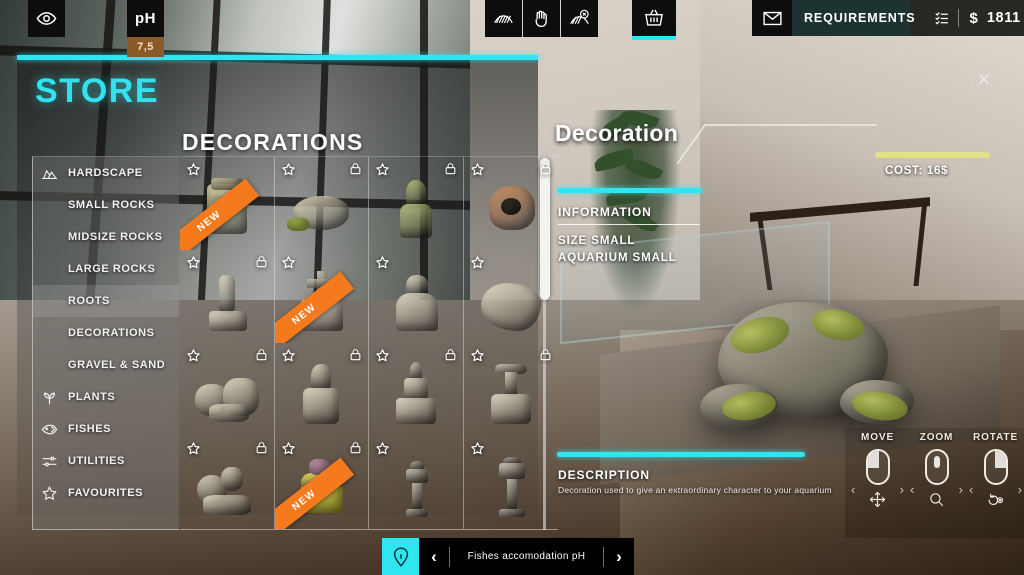 This screenshot has width=1024, height=575. What do you see at coordinates (877, 437) in the screenshot?
I see `control-label: MOVE` at bounding box center [877, 437].